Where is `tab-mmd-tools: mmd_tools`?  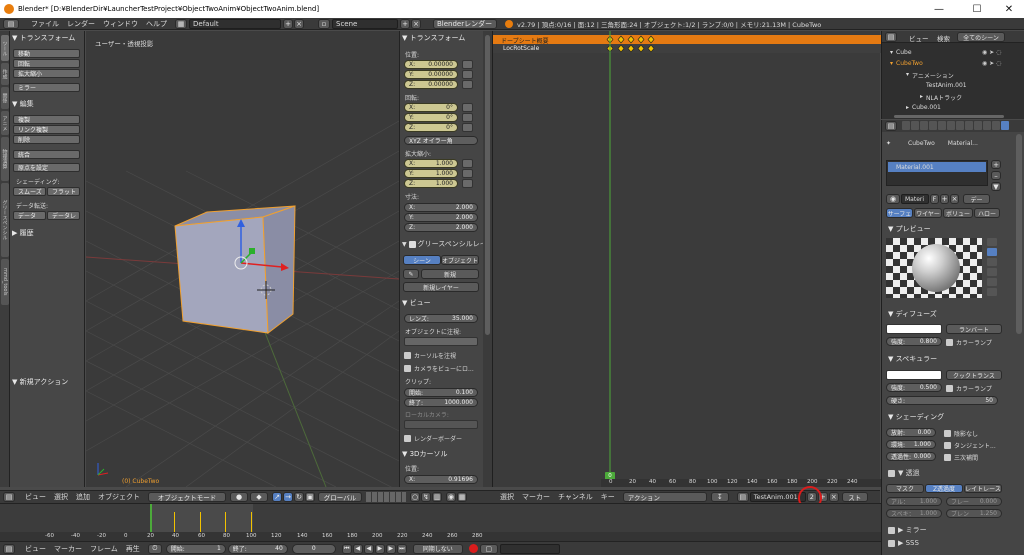 tab-mmd-tools: mmd_tools is located at coordinates (5, 282).